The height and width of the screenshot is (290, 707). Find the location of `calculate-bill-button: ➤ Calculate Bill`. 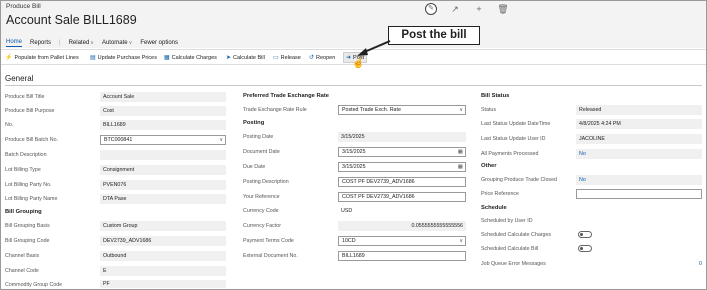

calculate-bill-button: ➤ Calculate Bill is located at coordinates (245, 58).